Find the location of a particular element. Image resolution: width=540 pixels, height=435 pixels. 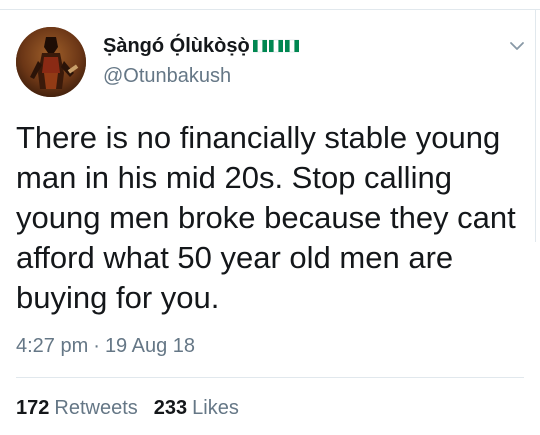

retweet-count: 172 is located at coordinates (33, 408).